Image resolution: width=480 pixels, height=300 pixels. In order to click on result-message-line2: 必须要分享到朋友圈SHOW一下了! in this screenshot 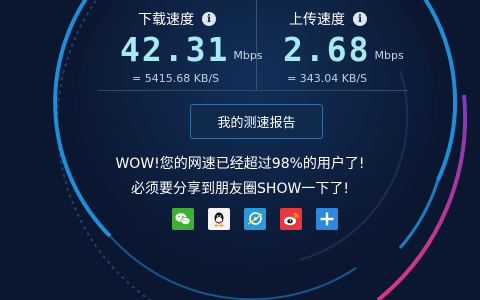, I will do `click(240, 189)`.